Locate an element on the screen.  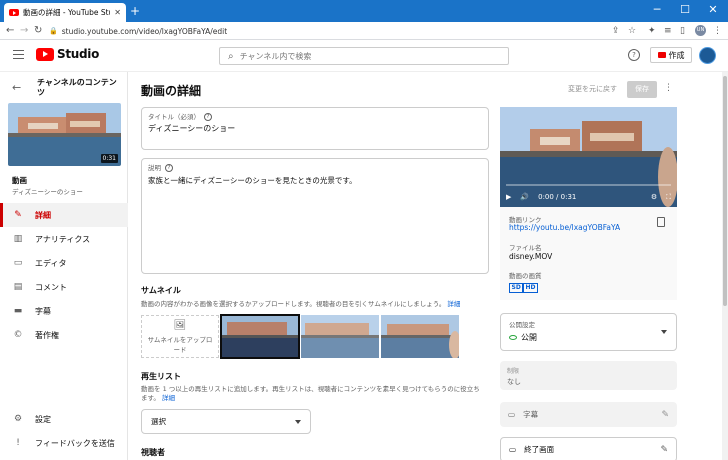
maximize-window-button: ☐ is located at coordinates (685, 10).